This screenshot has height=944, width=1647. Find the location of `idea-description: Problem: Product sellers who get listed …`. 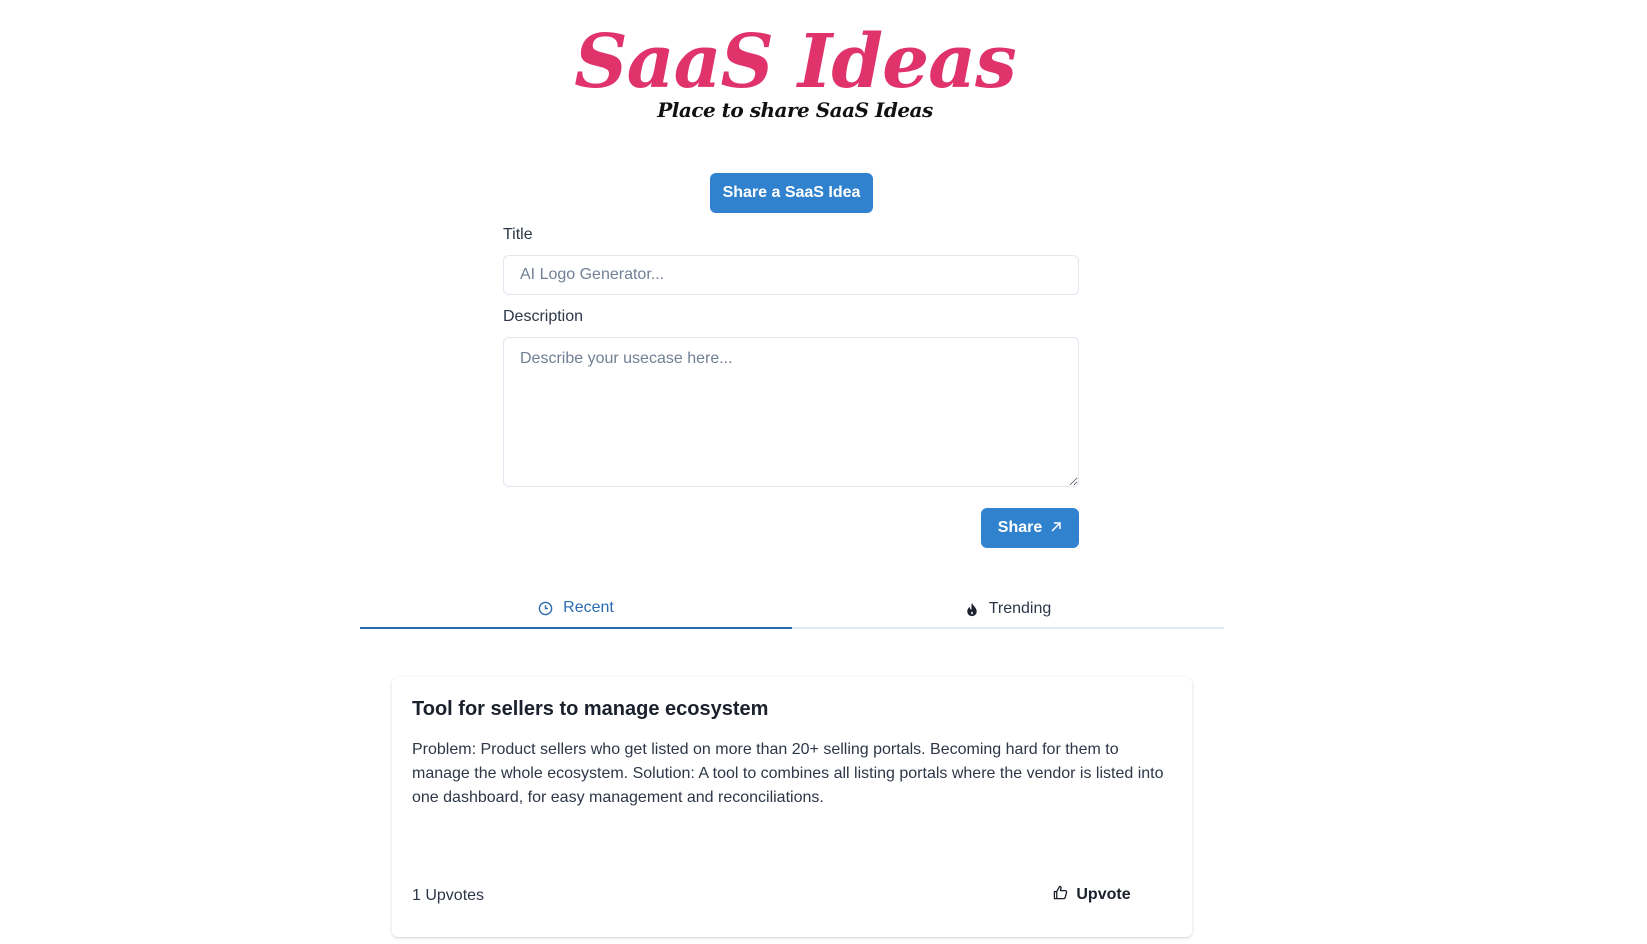

idea-description: Problem: Product sellers who get listed … is located at coordinates (788, 773).